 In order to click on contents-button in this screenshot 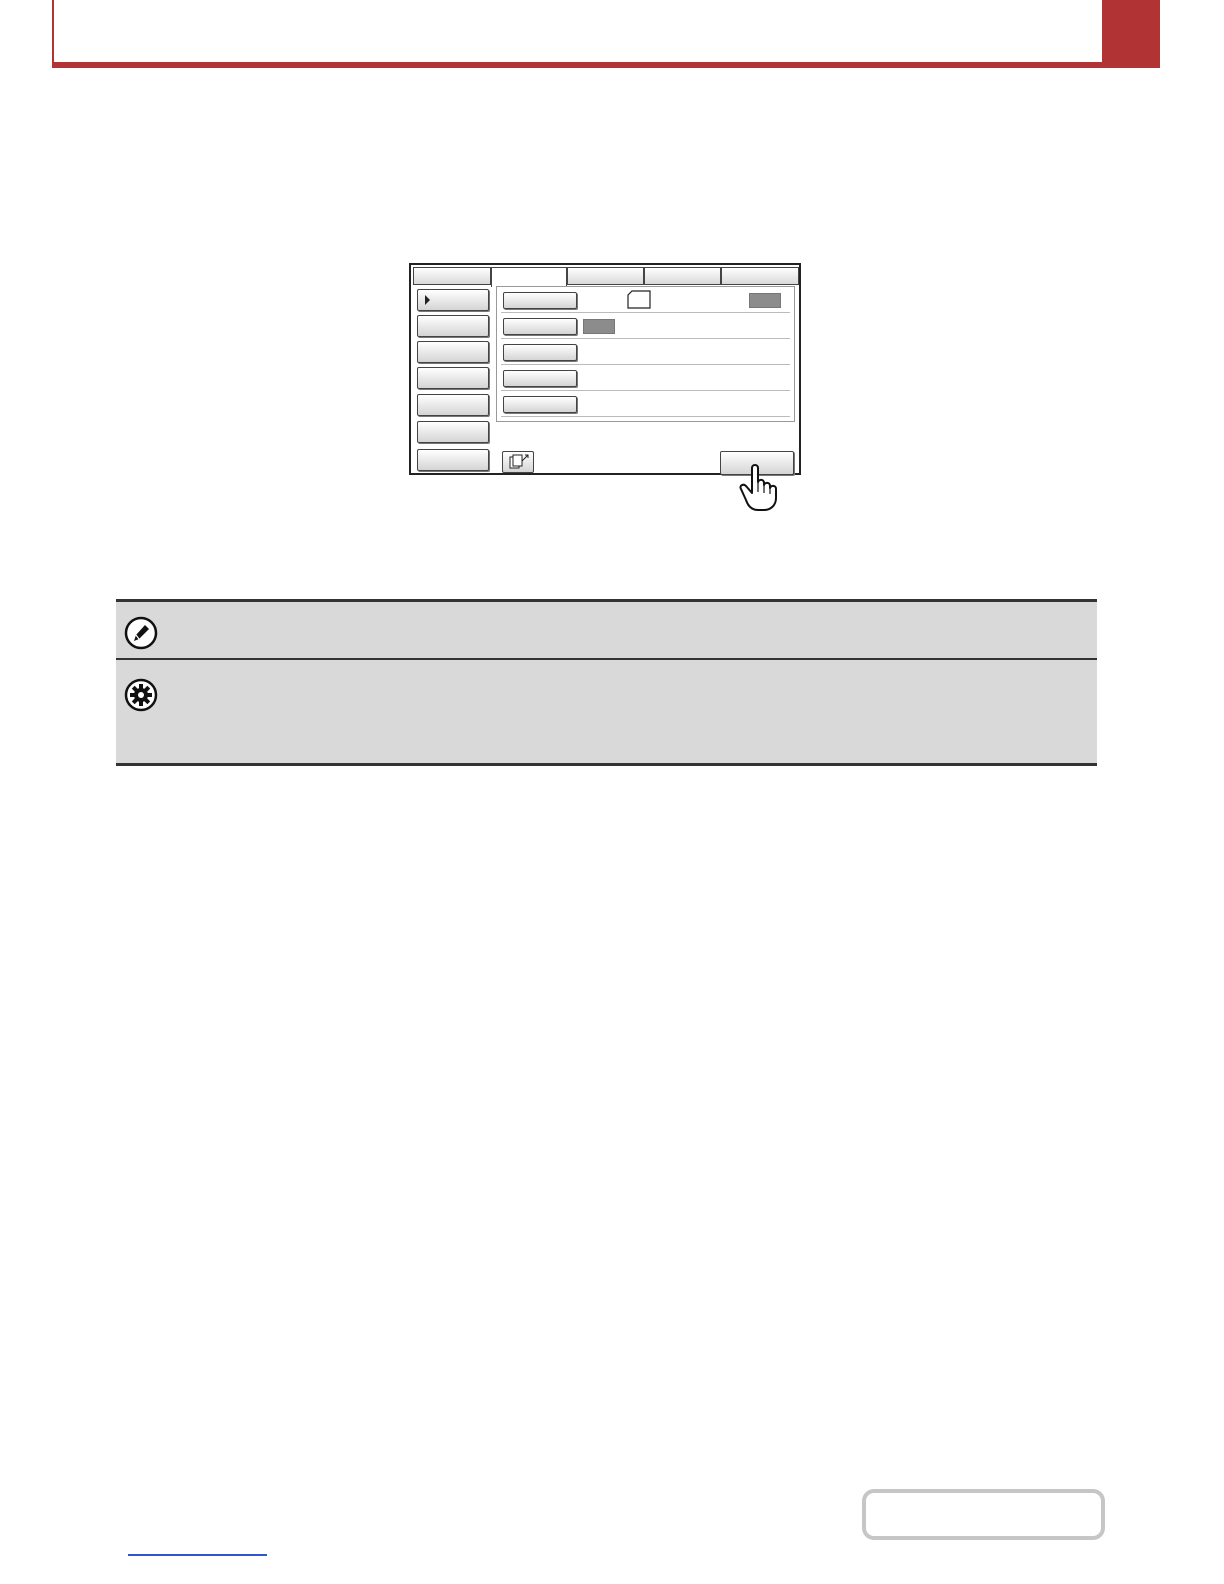, I will do `click(983, 1514)`.